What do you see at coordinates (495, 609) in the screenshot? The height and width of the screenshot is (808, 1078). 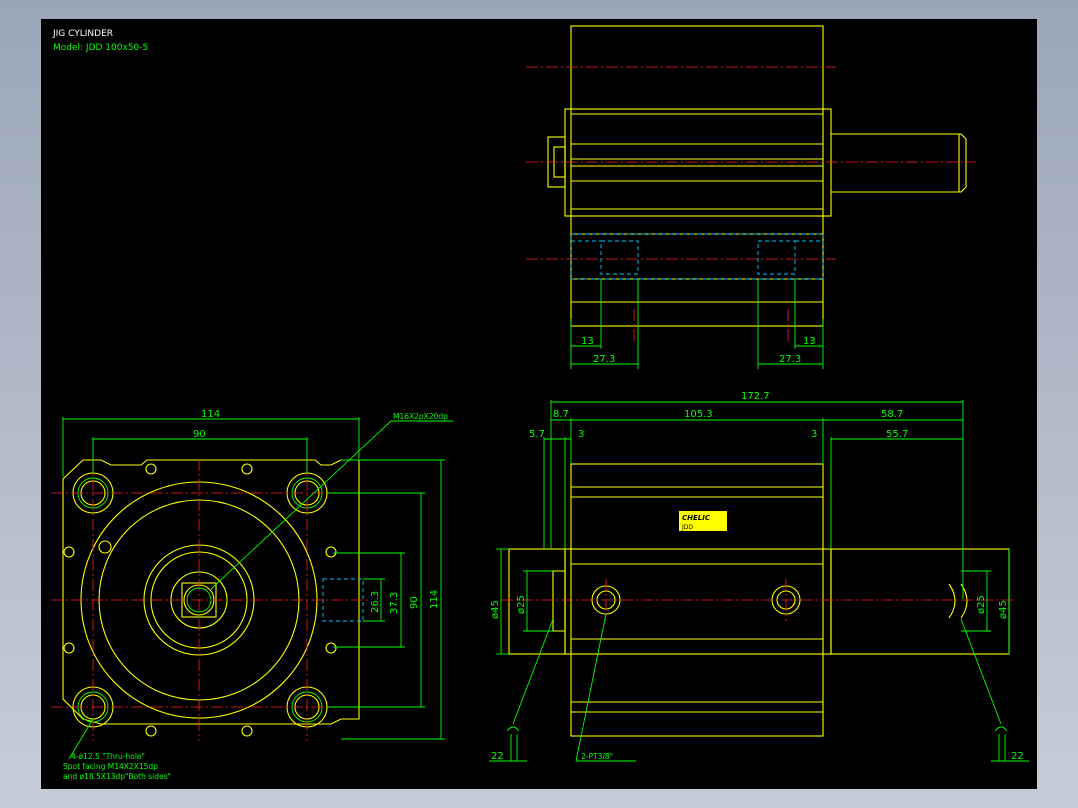 I see `dim-phi45-left: ø45` at bounding box center [495, 609].